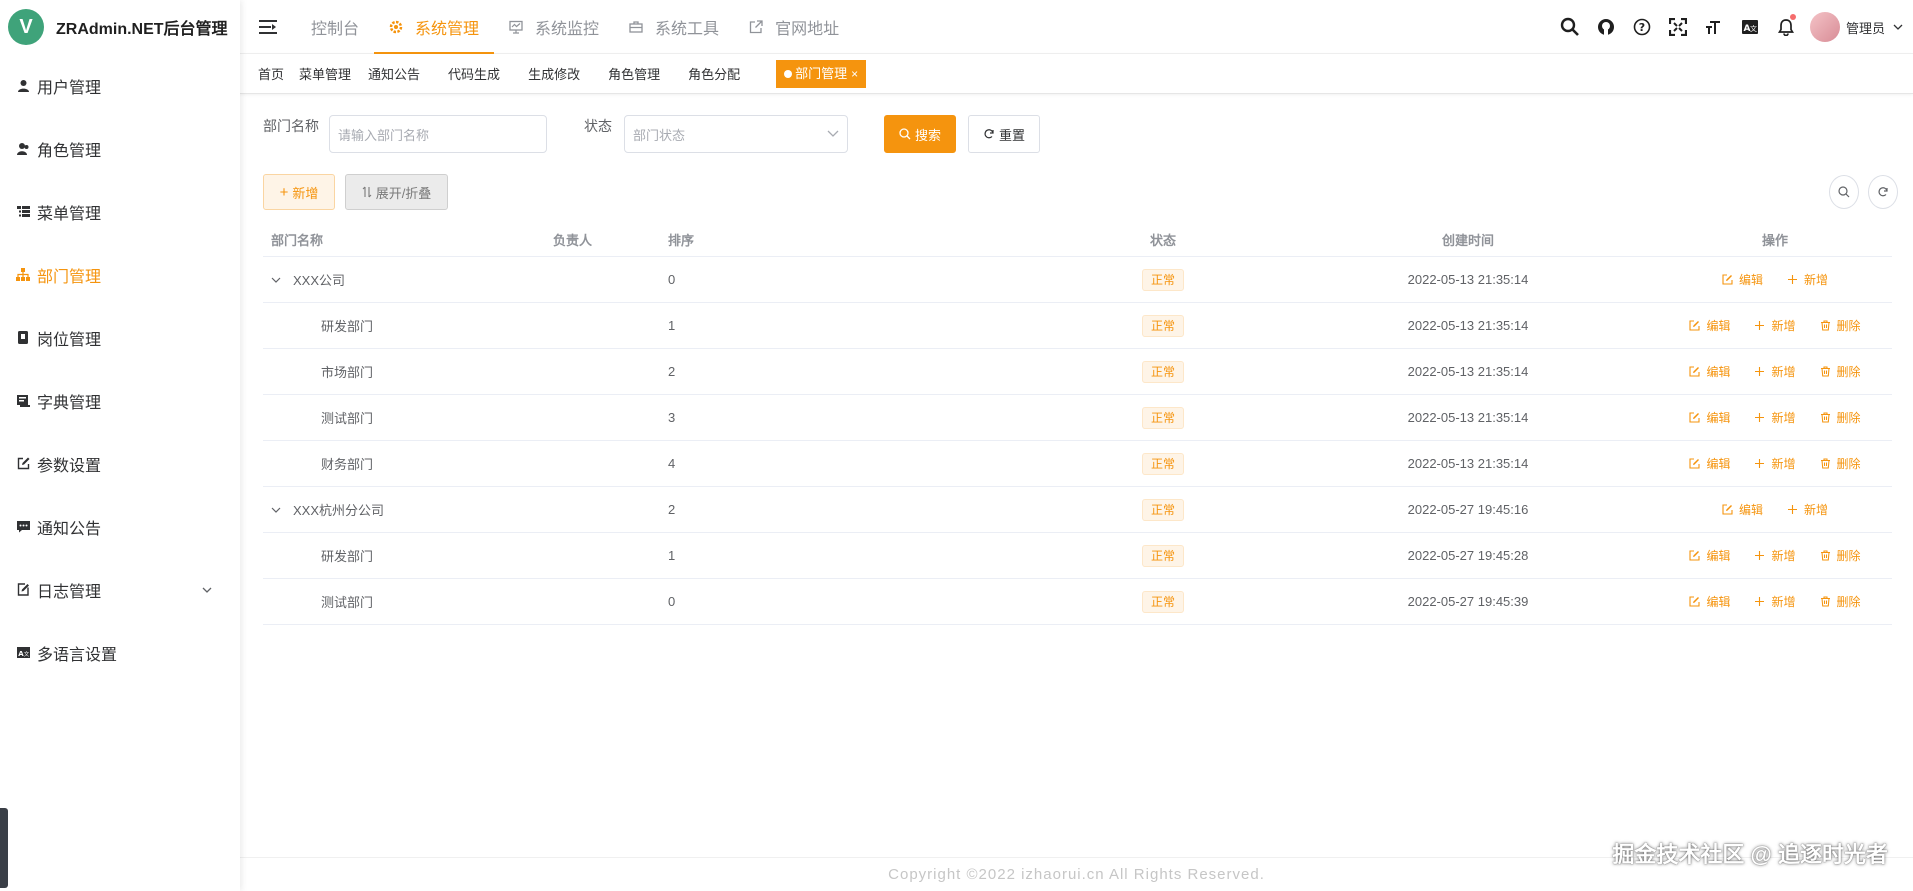  Describe the element at coordinates (120, 85) in the screenshot. I see `sidebar-item-0: 用户管理` at that location.